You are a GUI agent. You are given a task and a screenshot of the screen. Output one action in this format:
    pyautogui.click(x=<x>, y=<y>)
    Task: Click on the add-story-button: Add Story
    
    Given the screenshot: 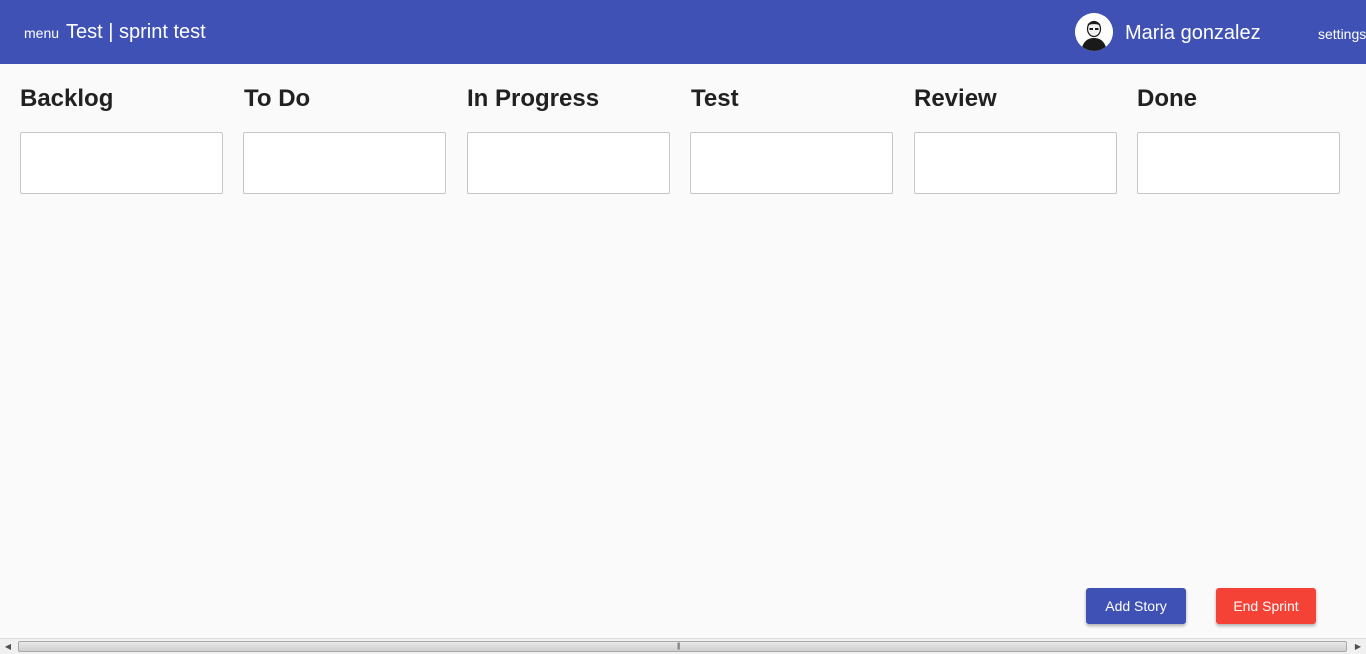 What is the action you would take?
    pyautogui.click(x=1136, y=606)
    